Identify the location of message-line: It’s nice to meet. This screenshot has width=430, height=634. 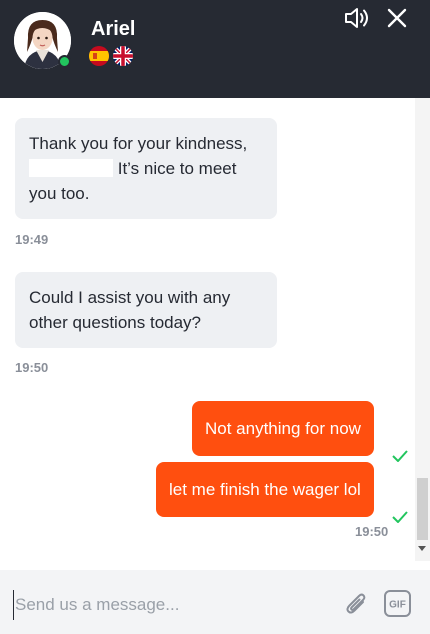
(146, 168).